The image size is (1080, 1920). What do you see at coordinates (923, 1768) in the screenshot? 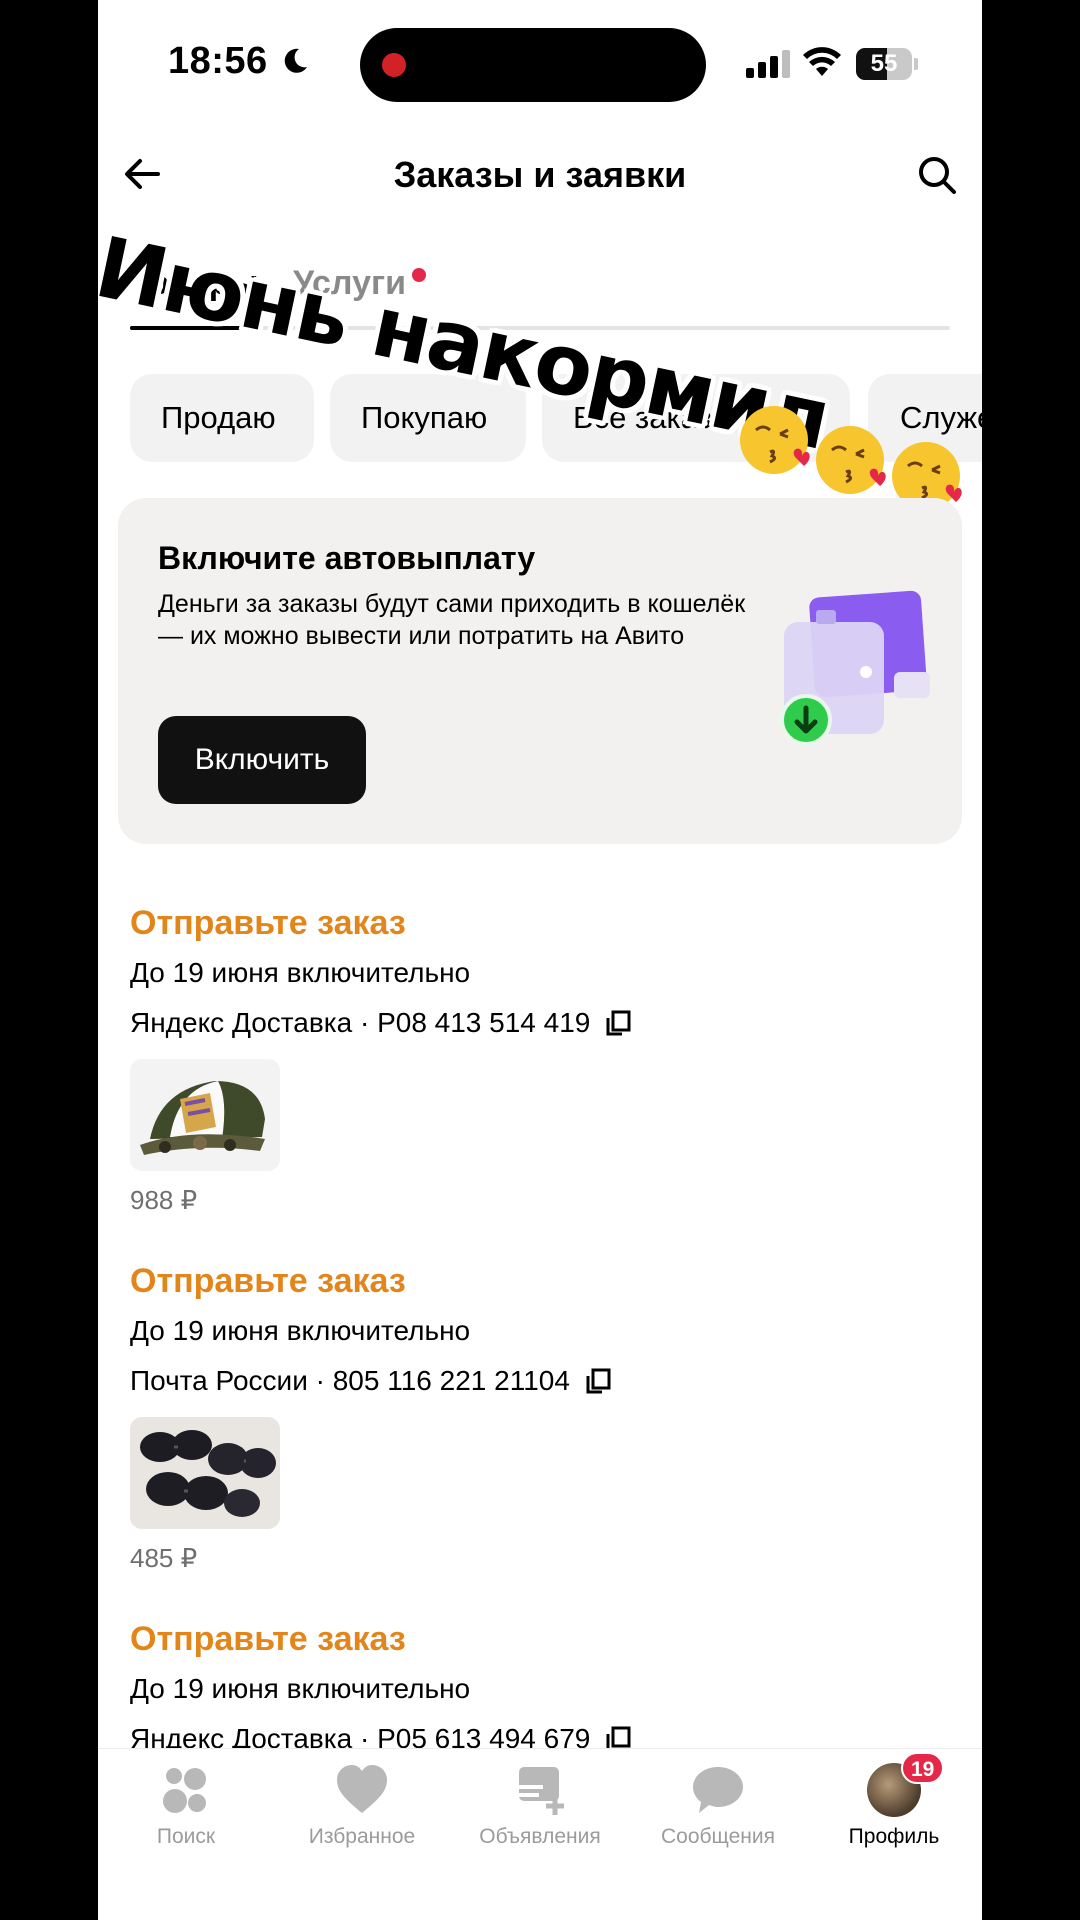
I see `profile-notification-badge: 19` at bounding box center [923, 1768].